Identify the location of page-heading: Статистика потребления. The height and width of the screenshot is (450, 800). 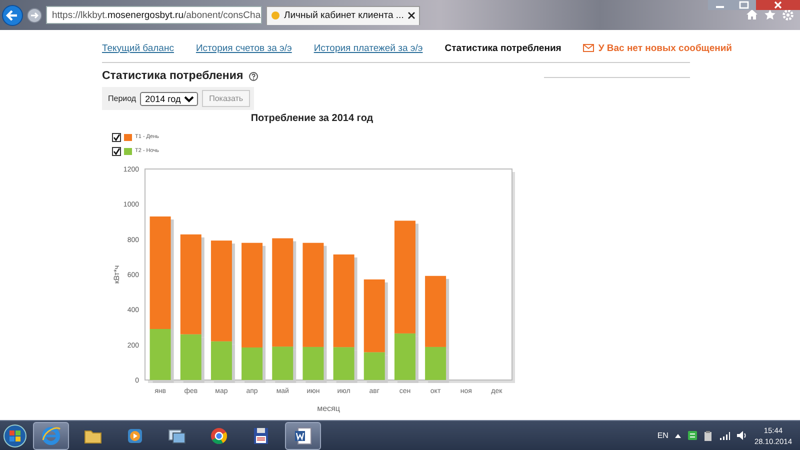
(173, 76).